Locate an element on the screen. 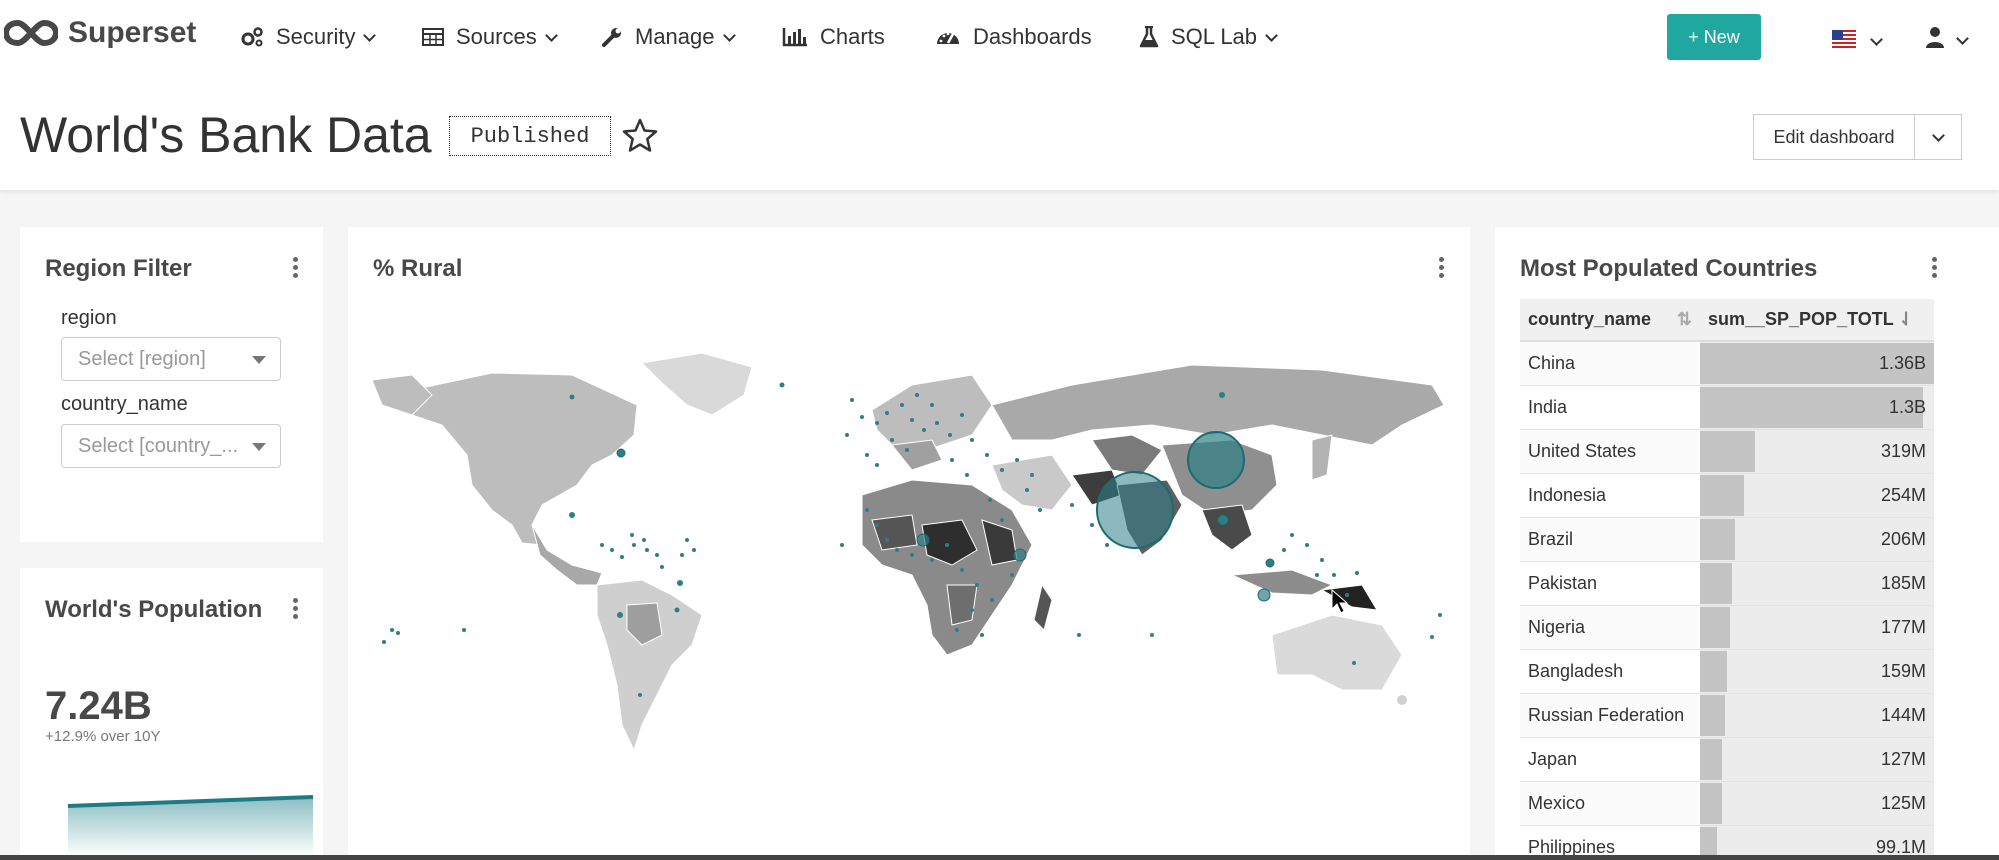 Image resolution: width=1999 pixels, height=860 pixels. menu-dashboards-label: Dashboards is located at coordinates (1032, 36).